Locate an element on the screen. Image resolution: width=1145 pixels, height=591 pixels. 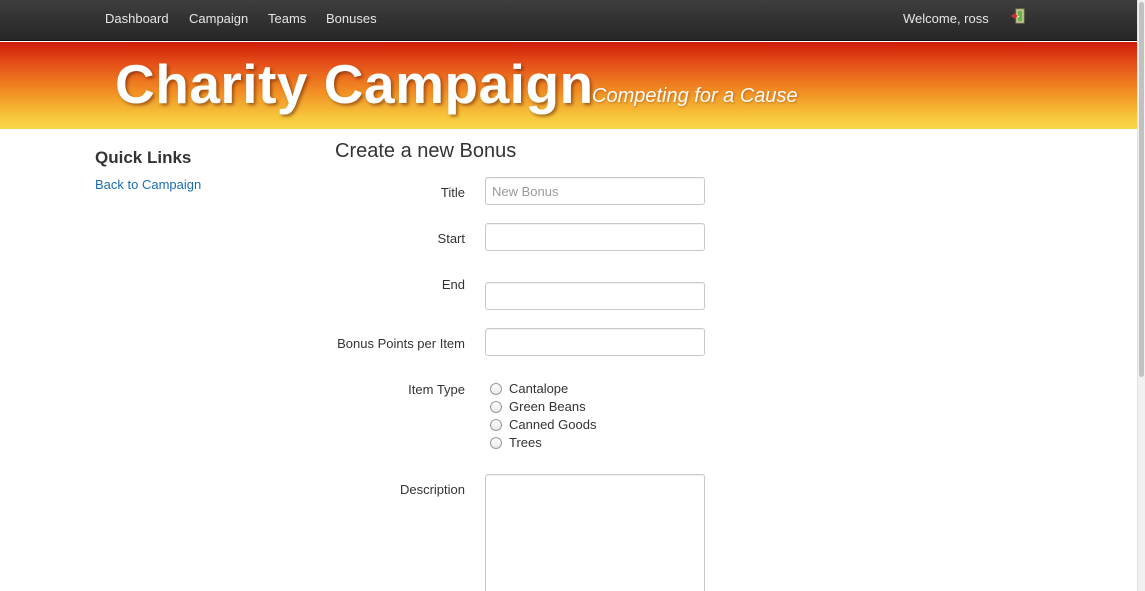
end-label: End is located at coordinates (453, 284).